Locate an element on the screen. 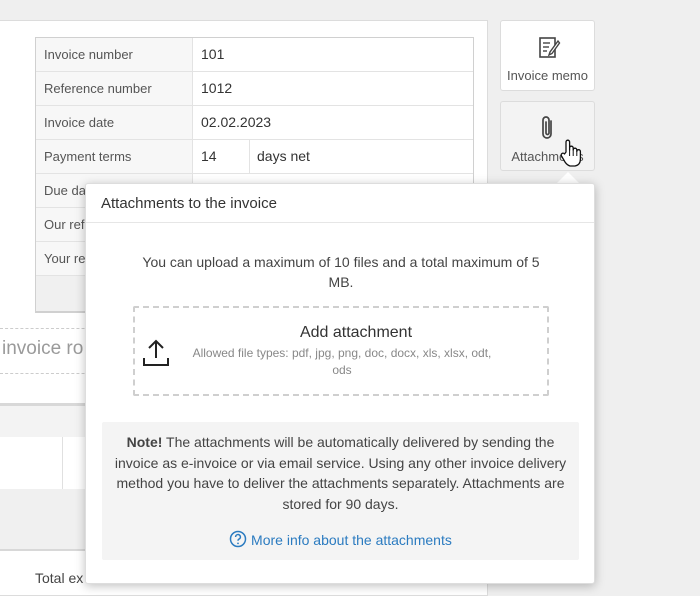 This screenshot has height=596, width=700. table-row: Reference number 1012 is located at coordinates (254, 89).